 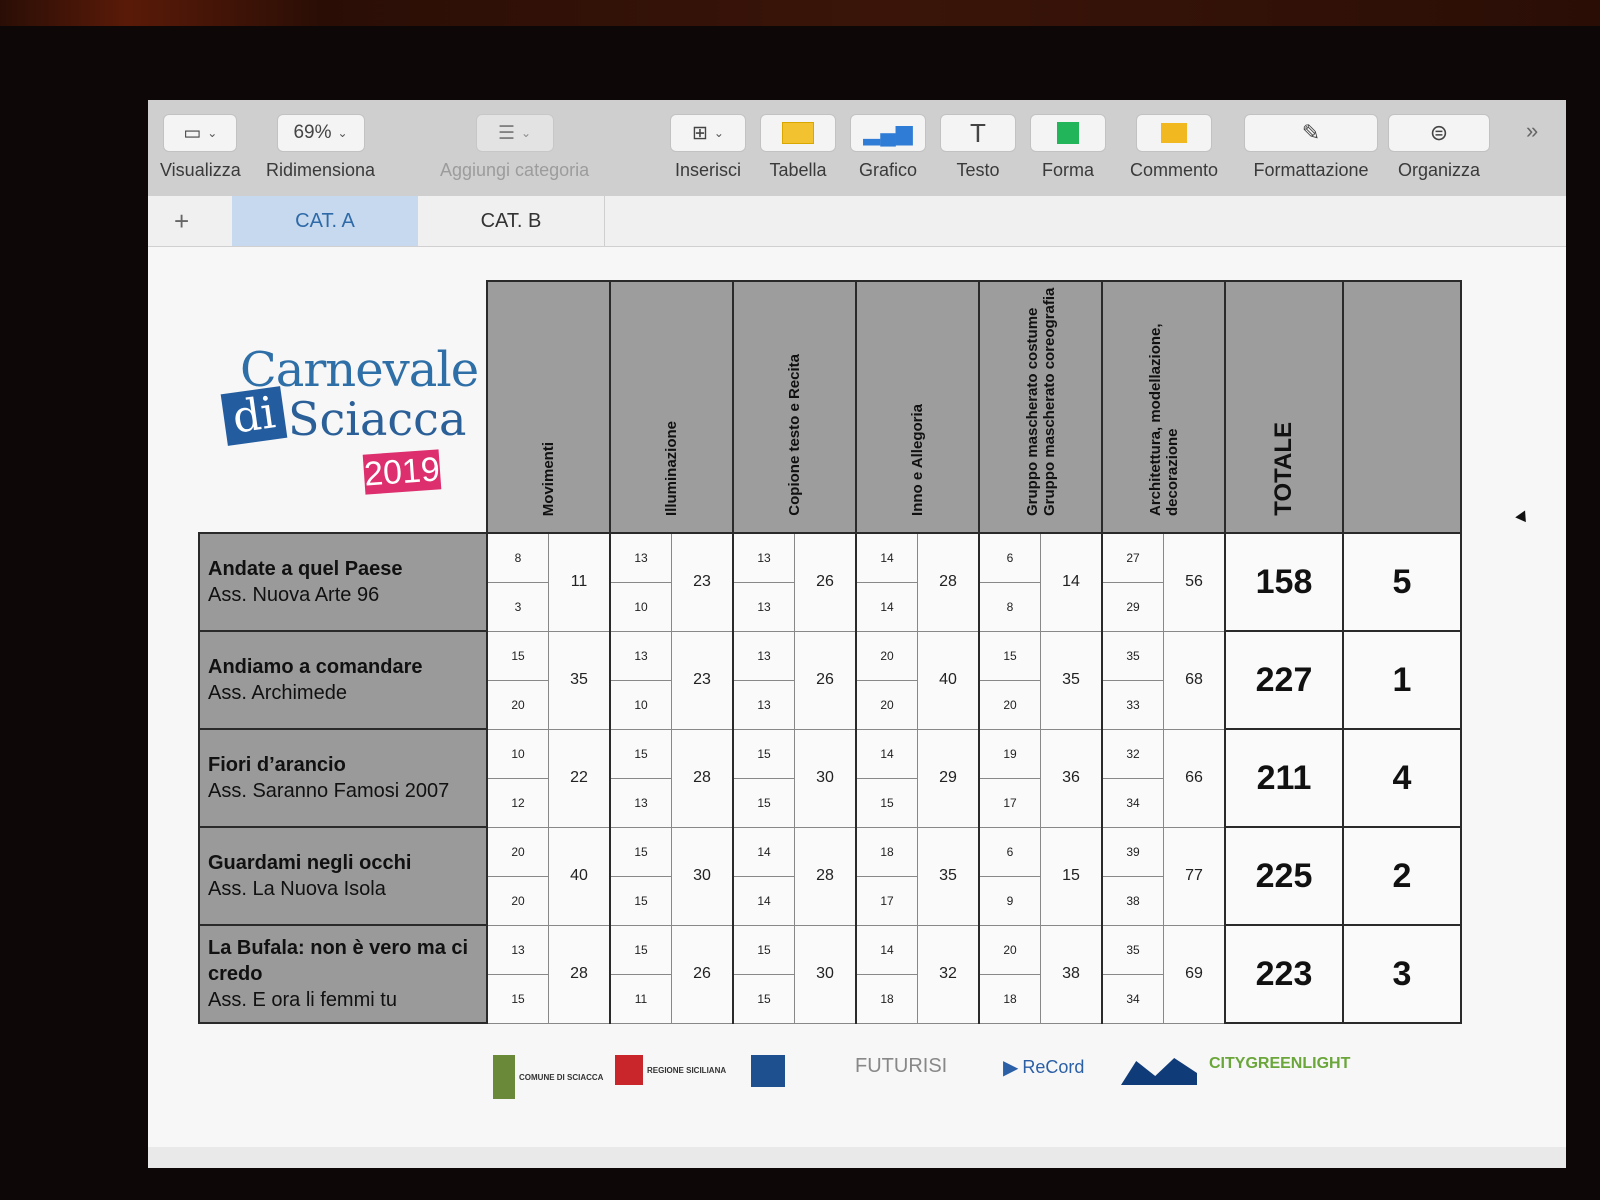 What do you see at coordinates (1132, 606) in the screenshot?
I see `judge-score-cell: 29` at bounding box center [1132, 606].